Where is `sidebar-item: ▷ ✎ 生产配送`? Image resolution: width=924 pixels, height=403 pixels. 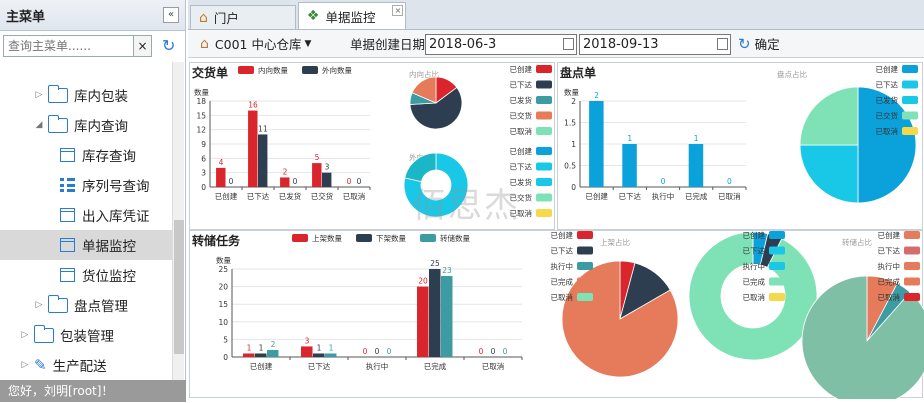 sidebar-item: ▷ ✎ 生产配送 is located at coordinates (86, 365).